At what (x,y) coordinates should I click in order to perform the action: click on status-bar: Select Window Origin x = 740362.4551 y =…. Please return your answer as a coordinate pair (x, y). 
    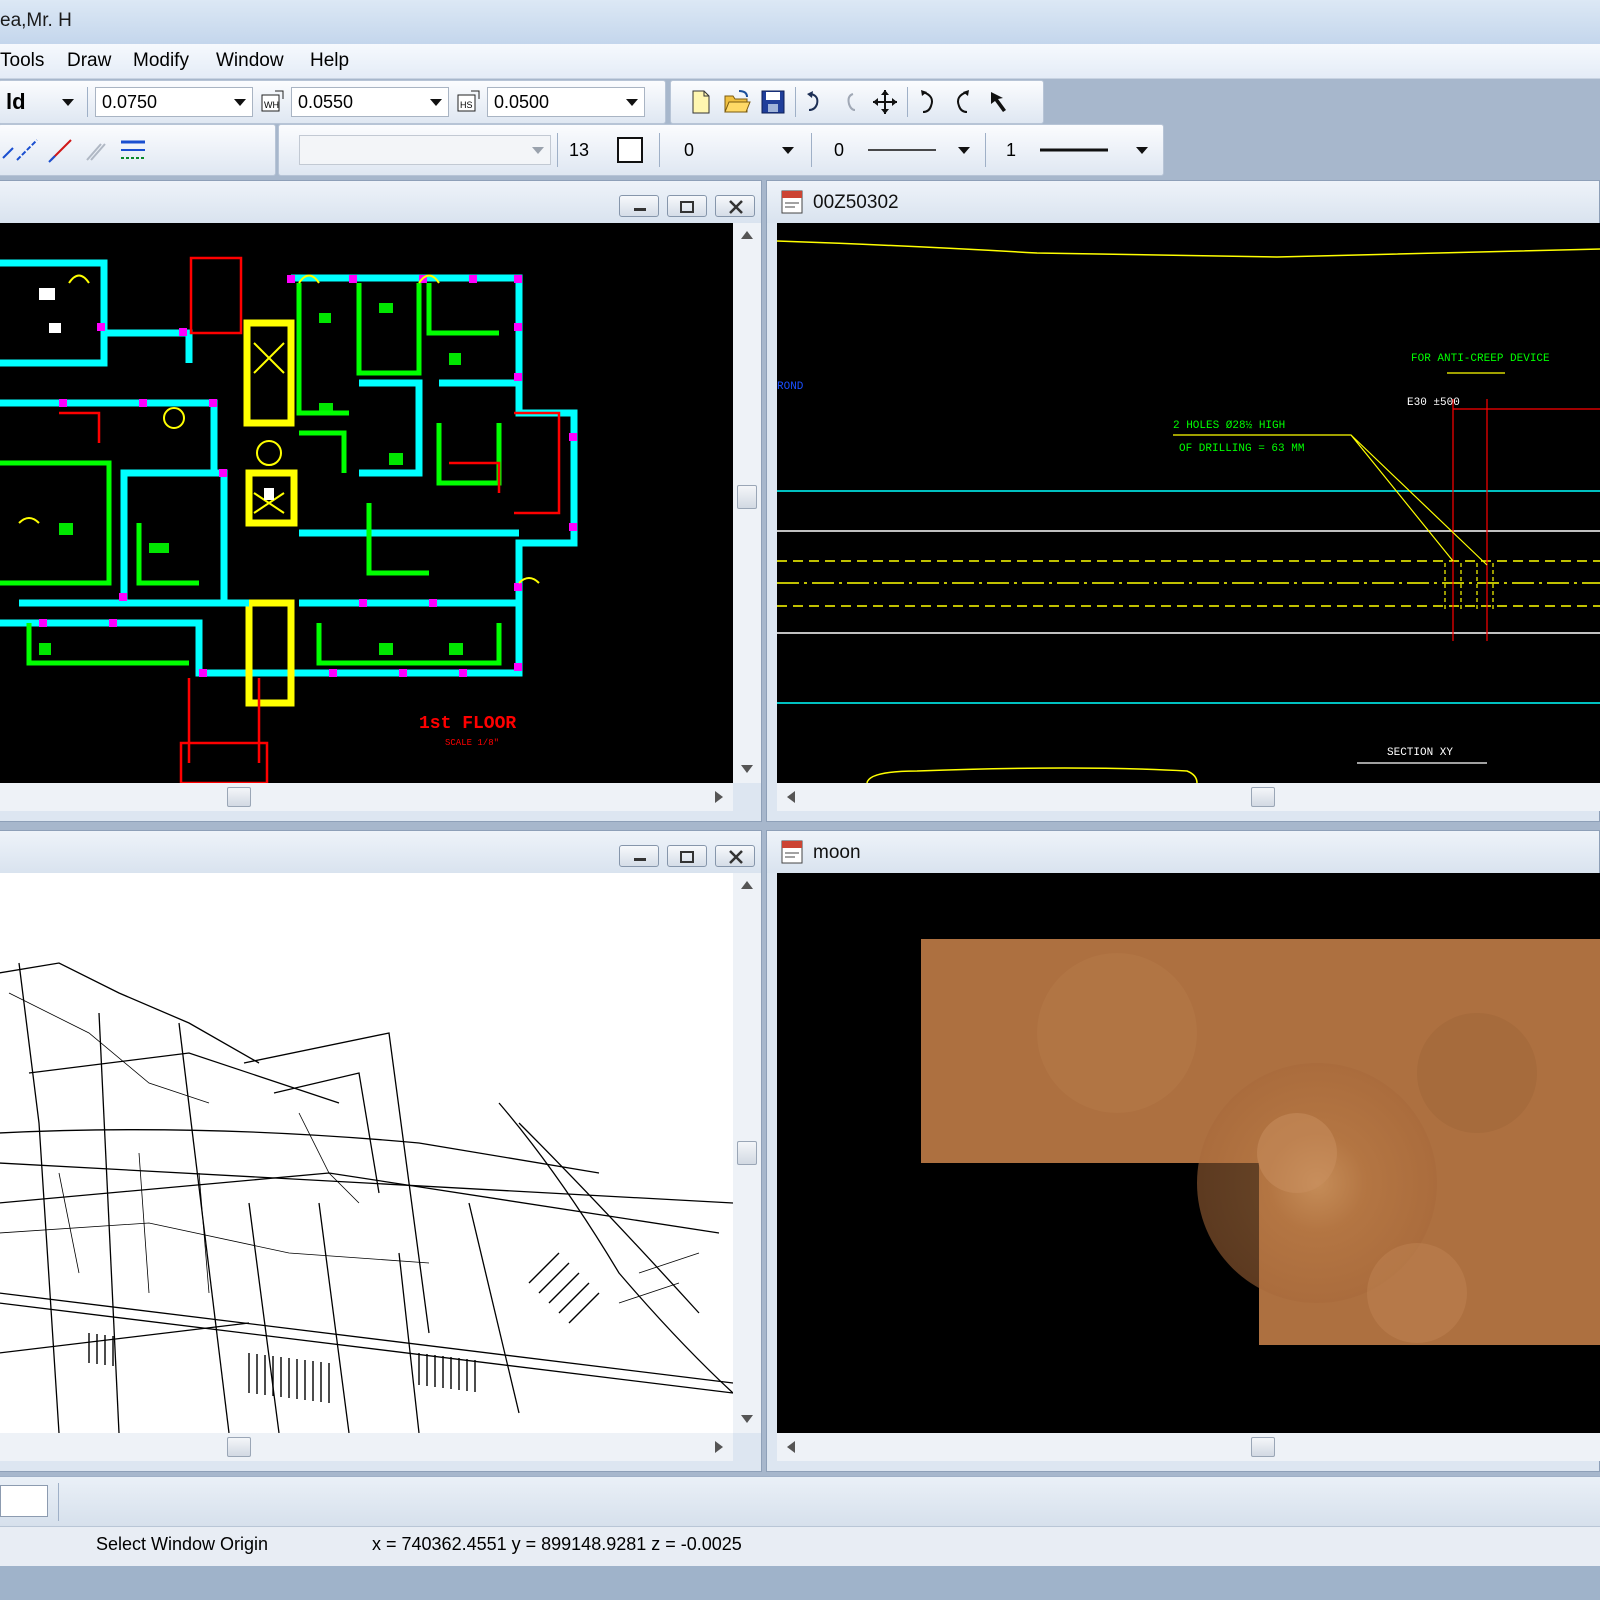
    Looking at the image, I should click on (800, 1546).